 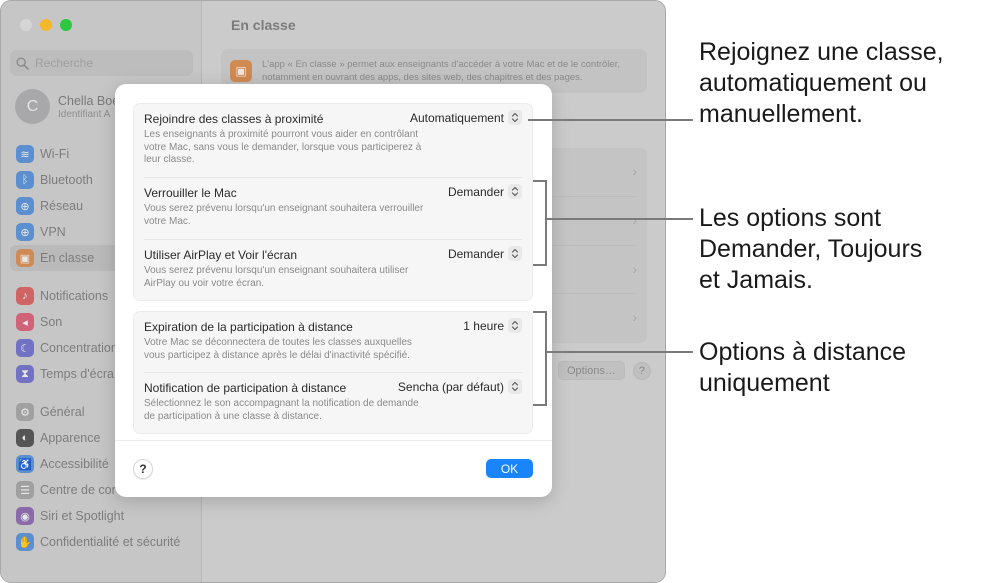 What do you see at coordinates (483, 325) in the screenshot?
I see `popup-value: 1 heure` at bounding box center [483, 325].